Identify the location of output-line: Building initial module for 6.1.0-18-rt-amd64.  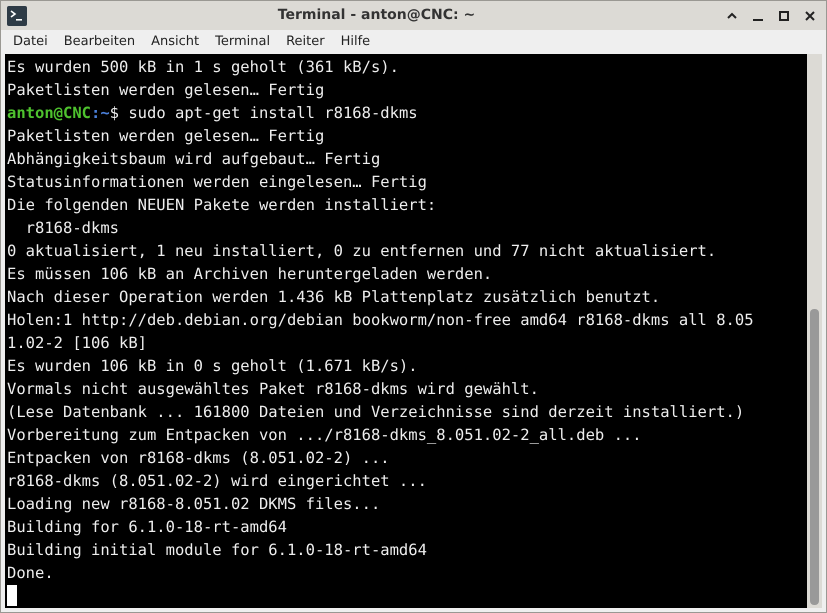
(217, 550).